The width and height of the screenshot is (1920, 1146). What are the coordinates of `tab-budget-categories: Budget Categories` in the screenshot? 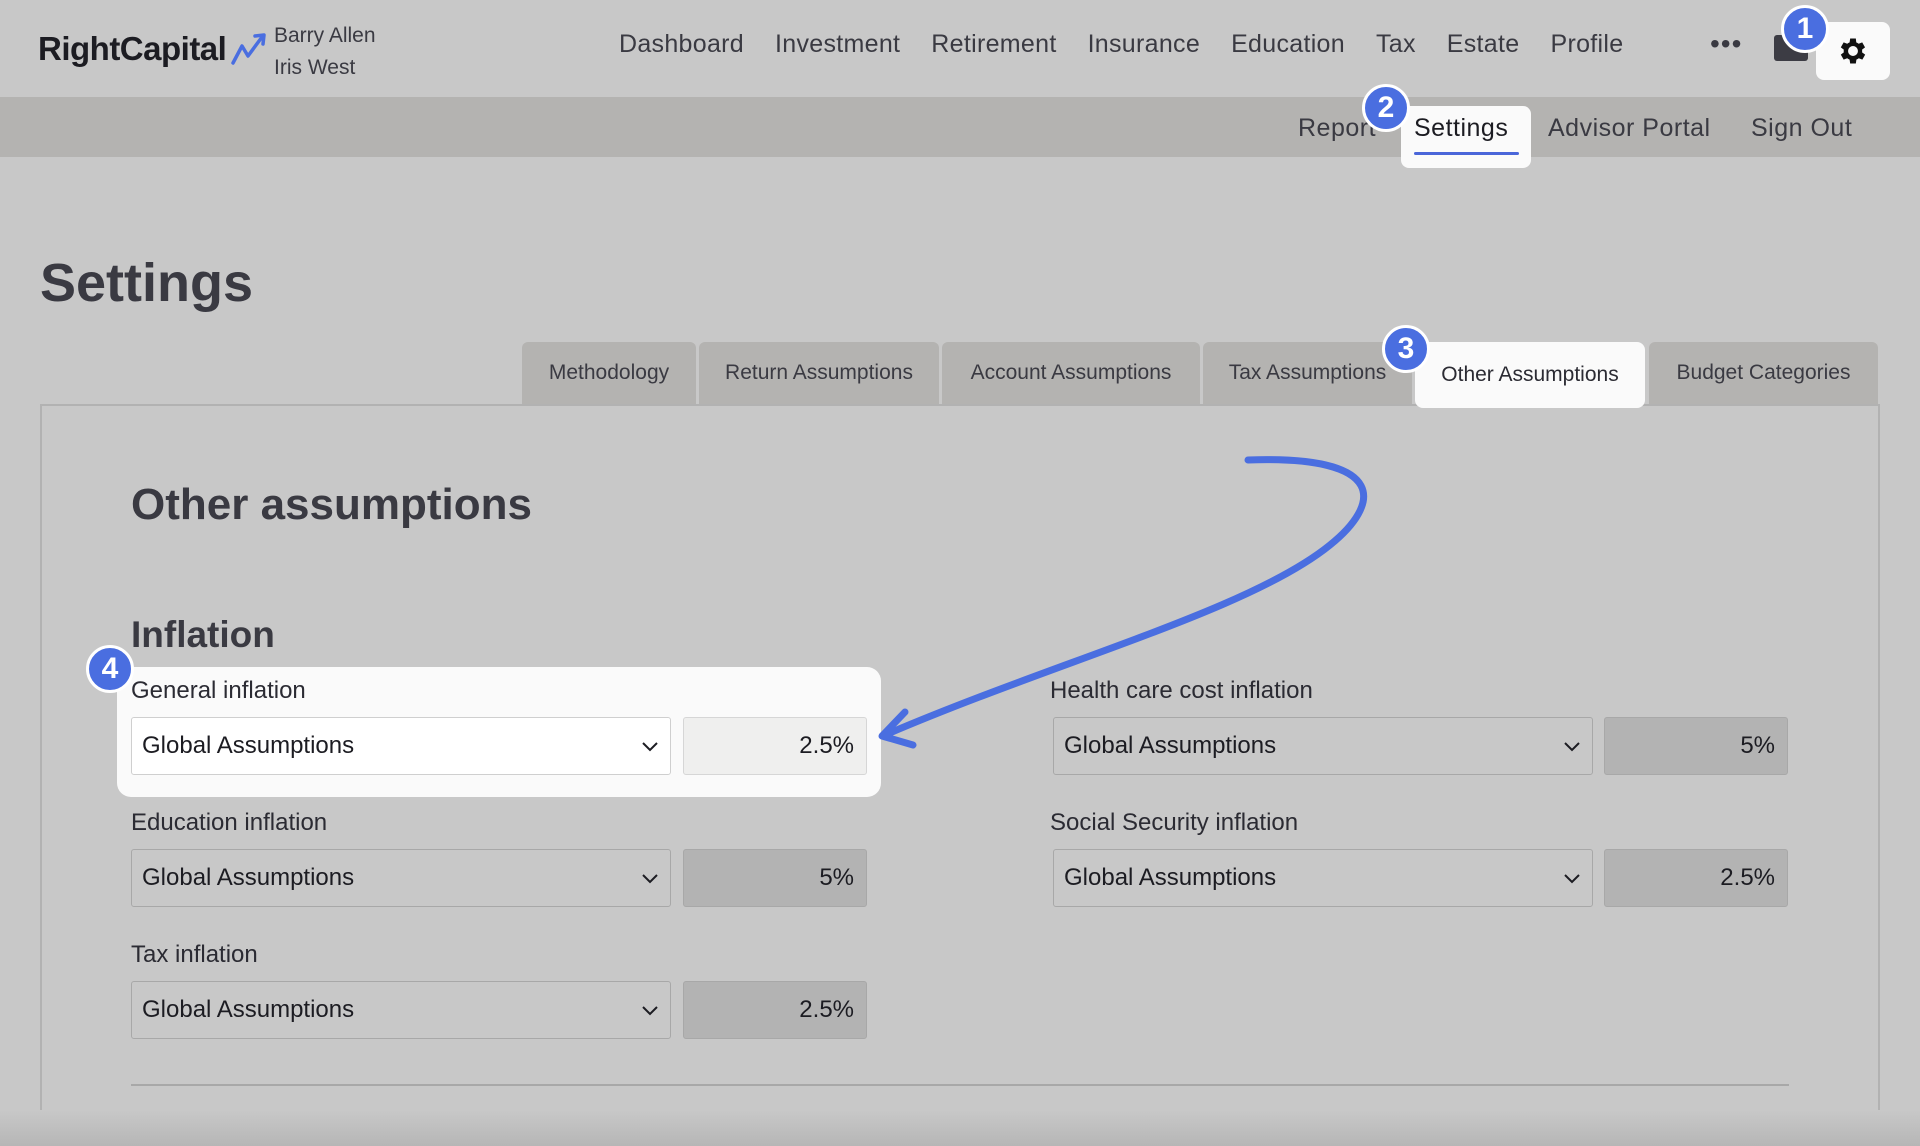 It's located at (1763, 373).